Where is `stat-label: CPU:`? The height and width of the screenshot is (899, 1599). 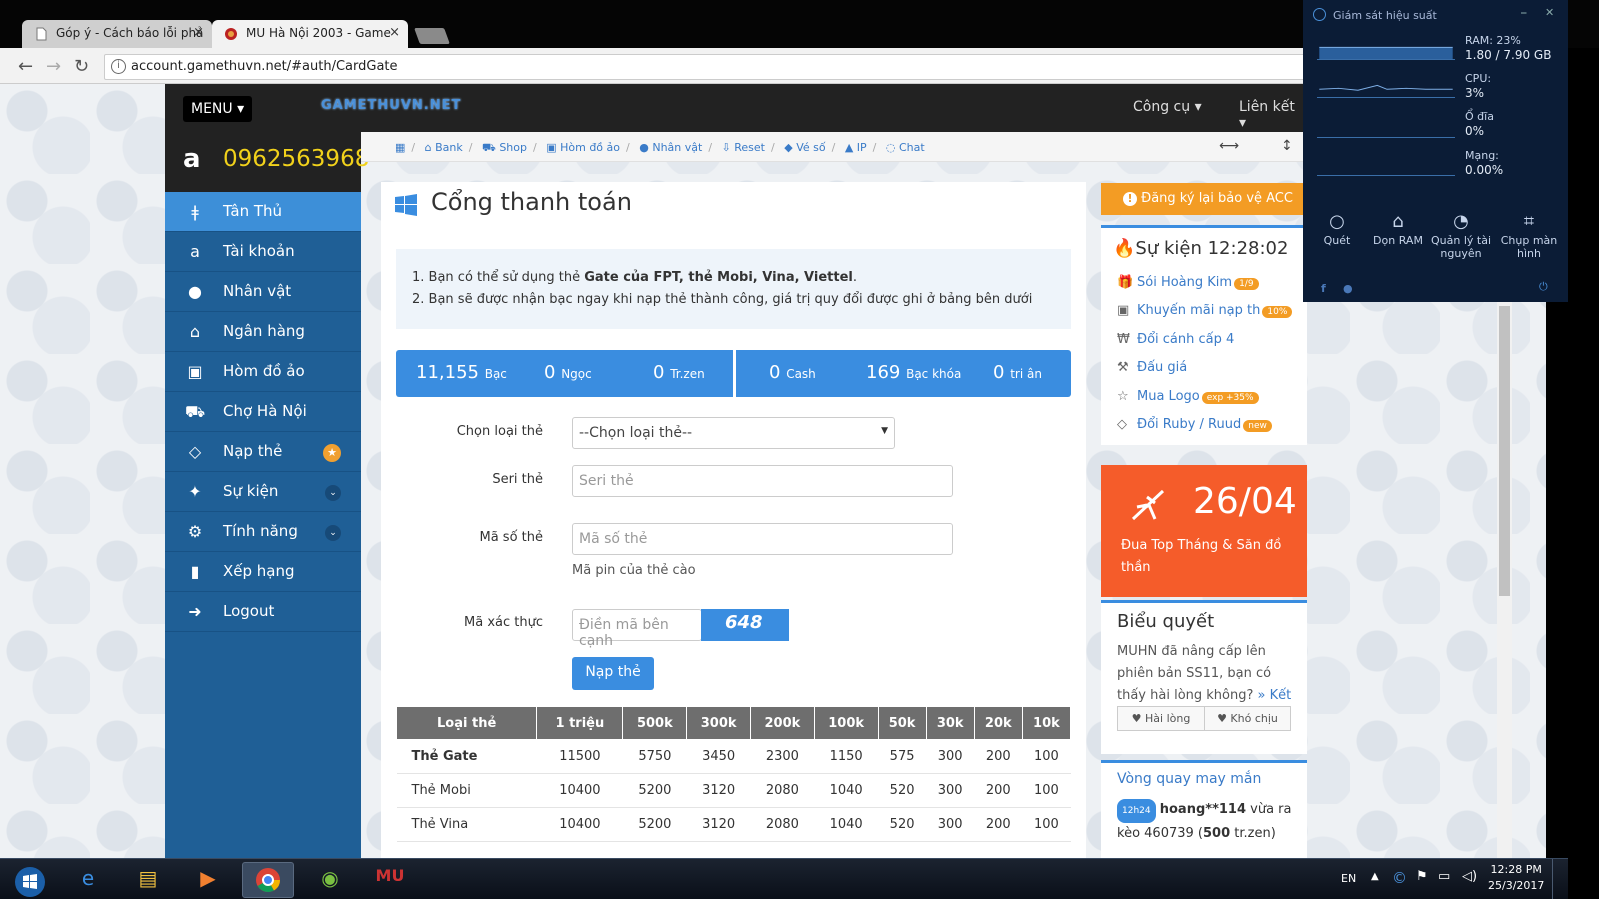
stat-label: CPU: is located at coordinates (1478, 78).